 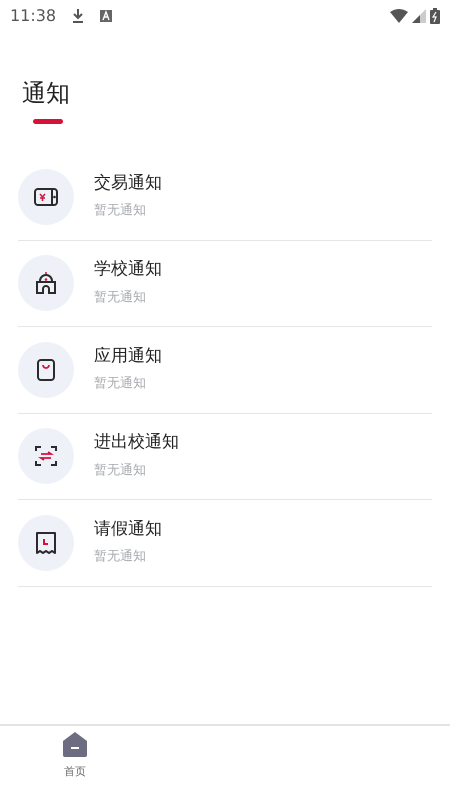 I want to click on notification-icon, so click(x=106, y=16).